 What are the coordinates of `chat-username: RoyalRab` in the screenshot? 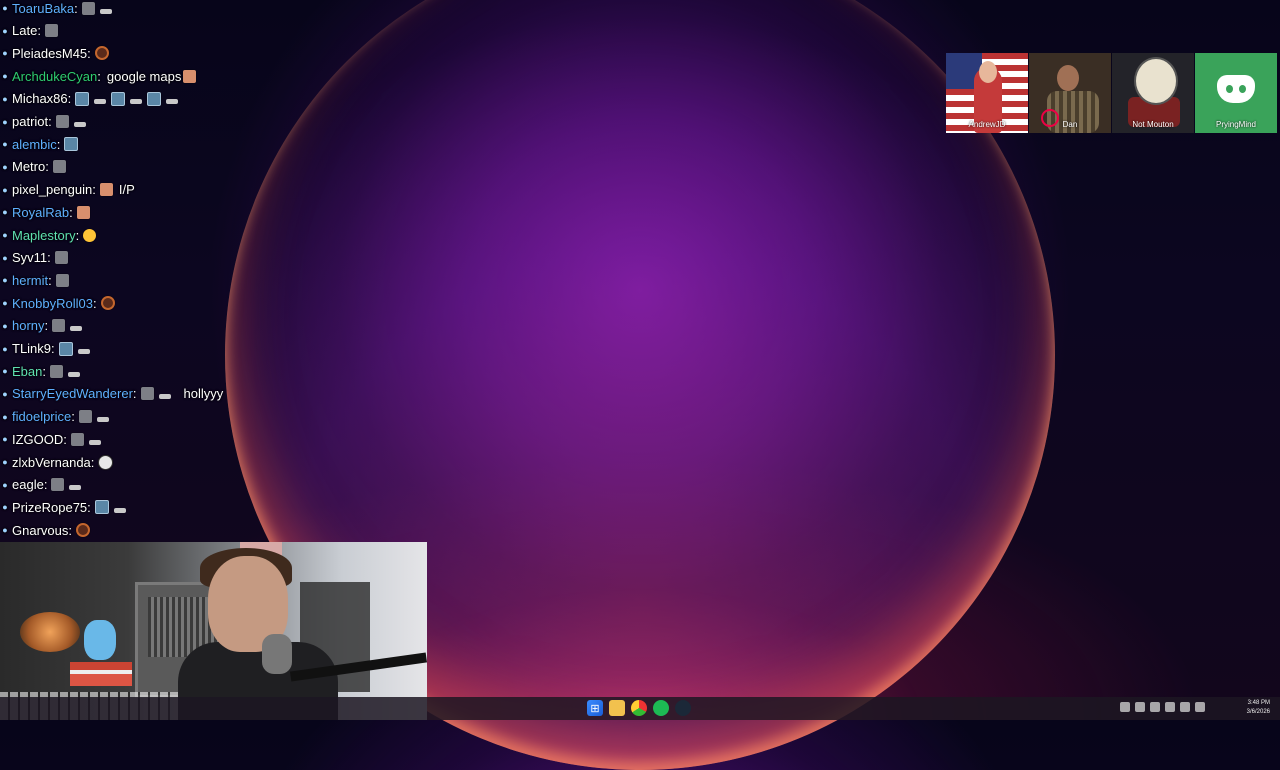 It's located at (40, 212).